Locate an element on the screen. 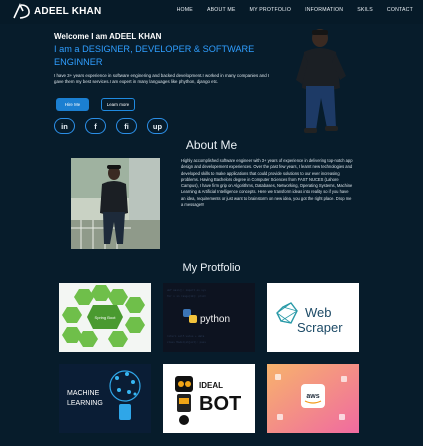  web-scraper-top: Web is located at coordinates (318, 312).